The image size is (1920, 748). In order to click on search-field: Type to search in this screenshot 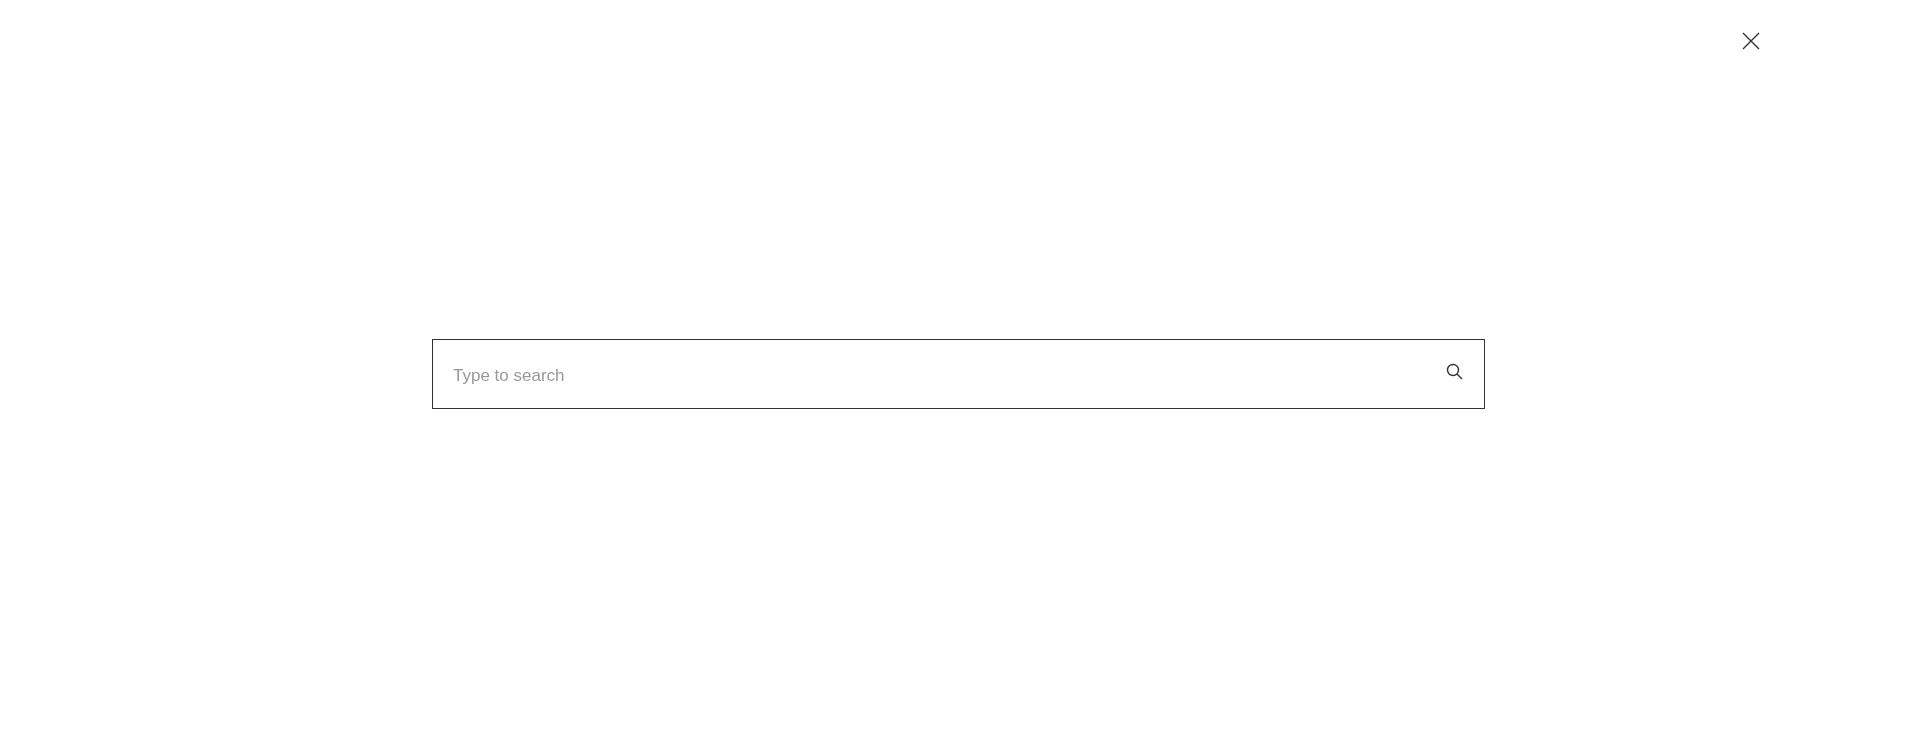, I will do `click(958, 374)`.